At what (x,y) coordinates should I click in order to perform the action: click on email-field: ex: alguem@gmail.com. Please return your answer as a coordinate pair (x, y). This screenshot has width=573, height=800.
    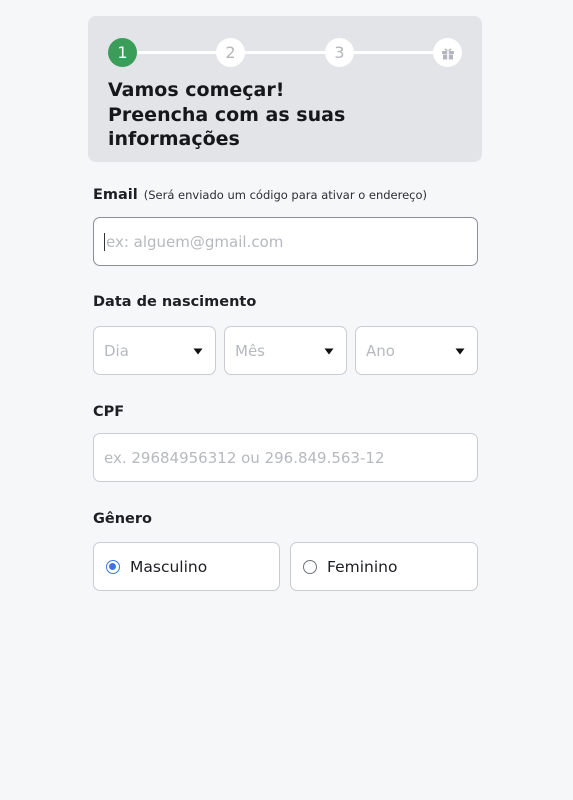
    Looking at the image, I should click on (285, 241).